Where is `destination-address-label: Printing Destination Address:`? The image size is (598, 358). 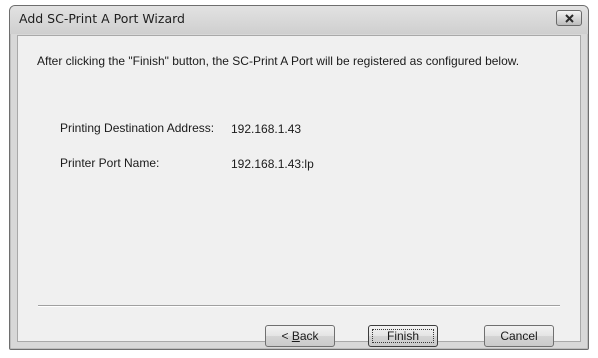 destination-address-label: Printing Destination Address: is located at coordinates (137, 128).